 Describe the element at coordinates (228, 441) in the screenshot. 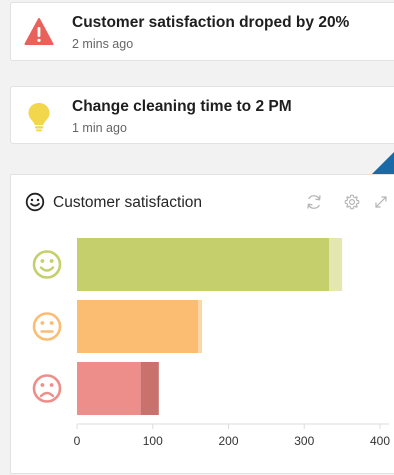

I see `x-tick-label: 200` at that location.